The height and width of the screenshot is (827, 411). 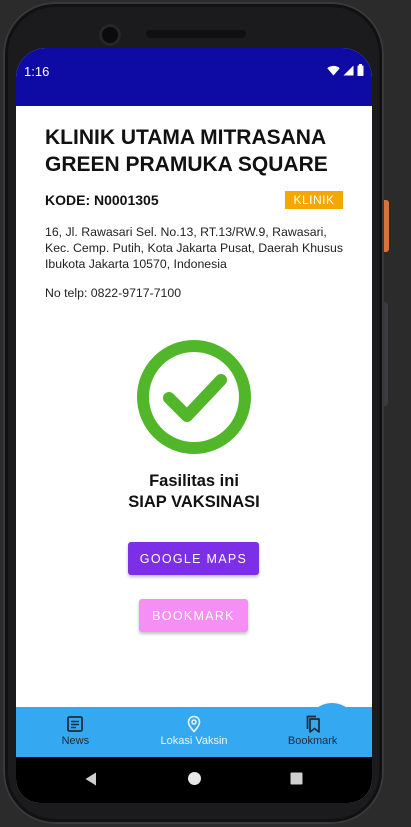 I want to click on nav-label-news: News, so click(x=75, y=741).